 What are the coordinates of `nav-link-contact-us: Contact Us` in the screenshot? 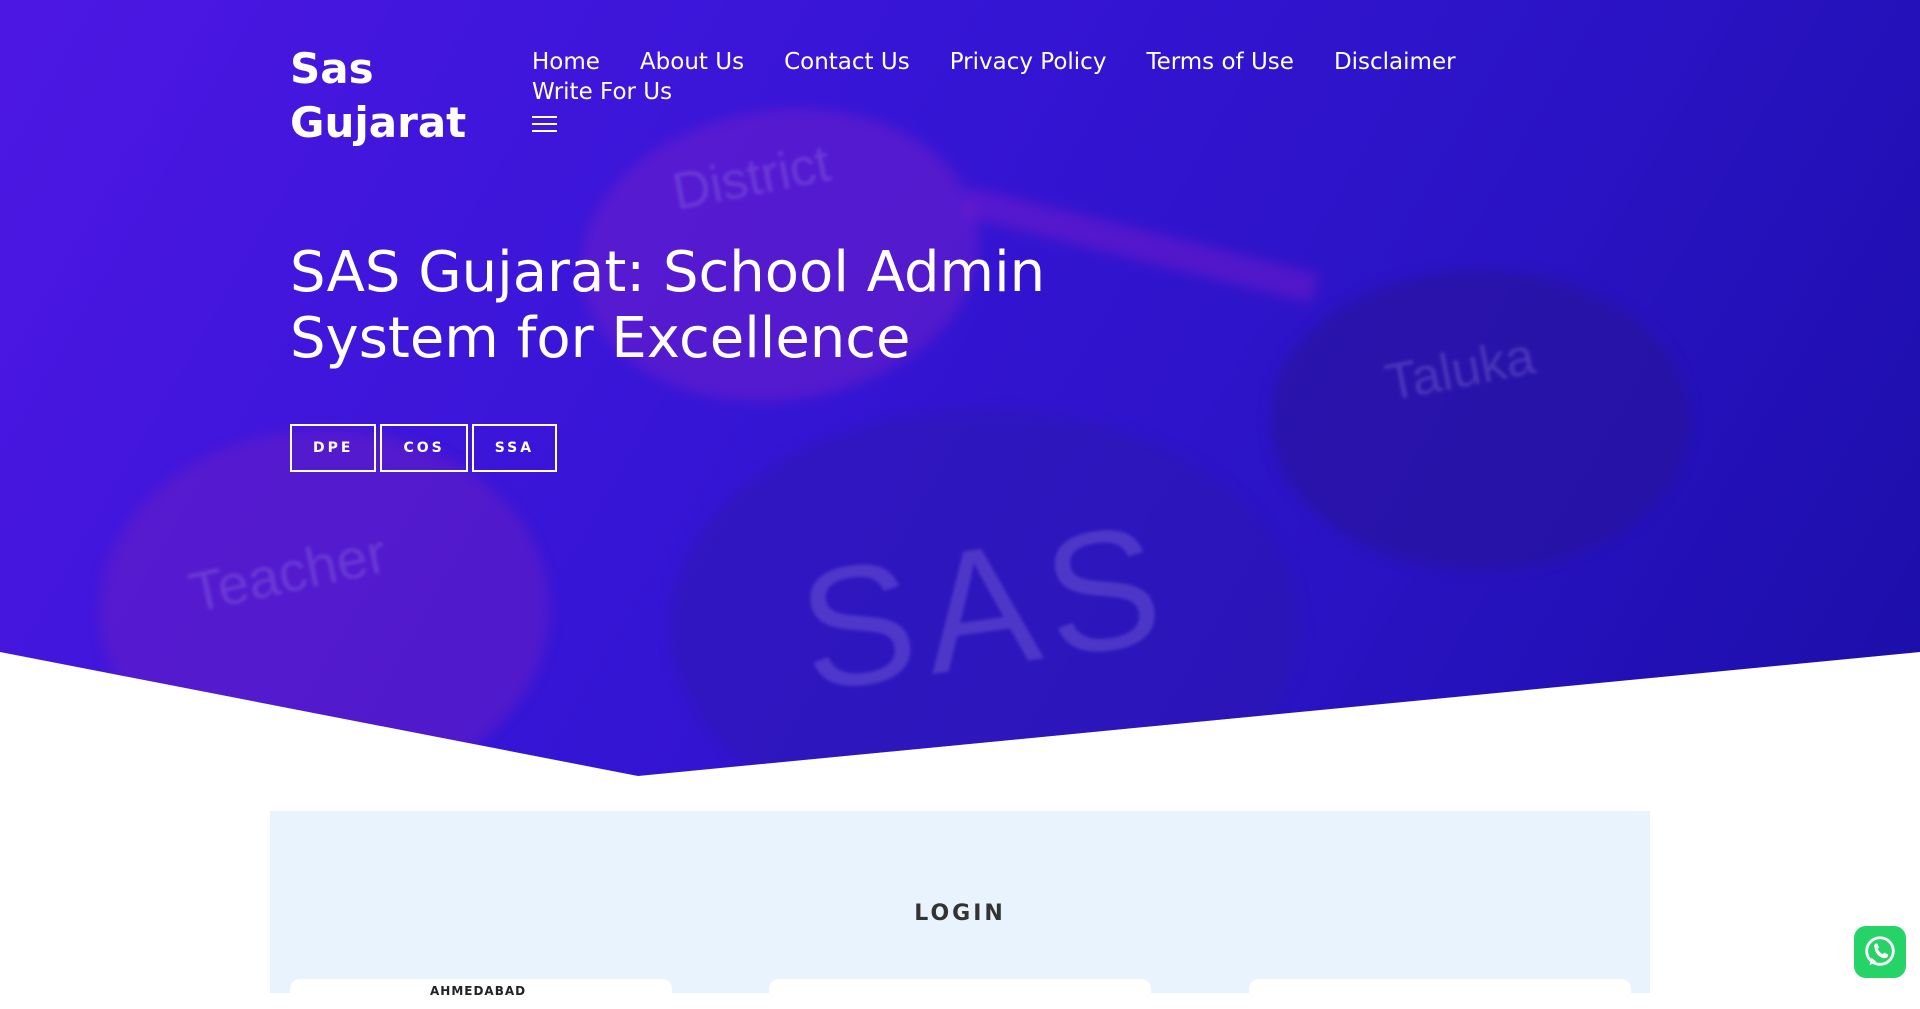 It's located at (847, 62).